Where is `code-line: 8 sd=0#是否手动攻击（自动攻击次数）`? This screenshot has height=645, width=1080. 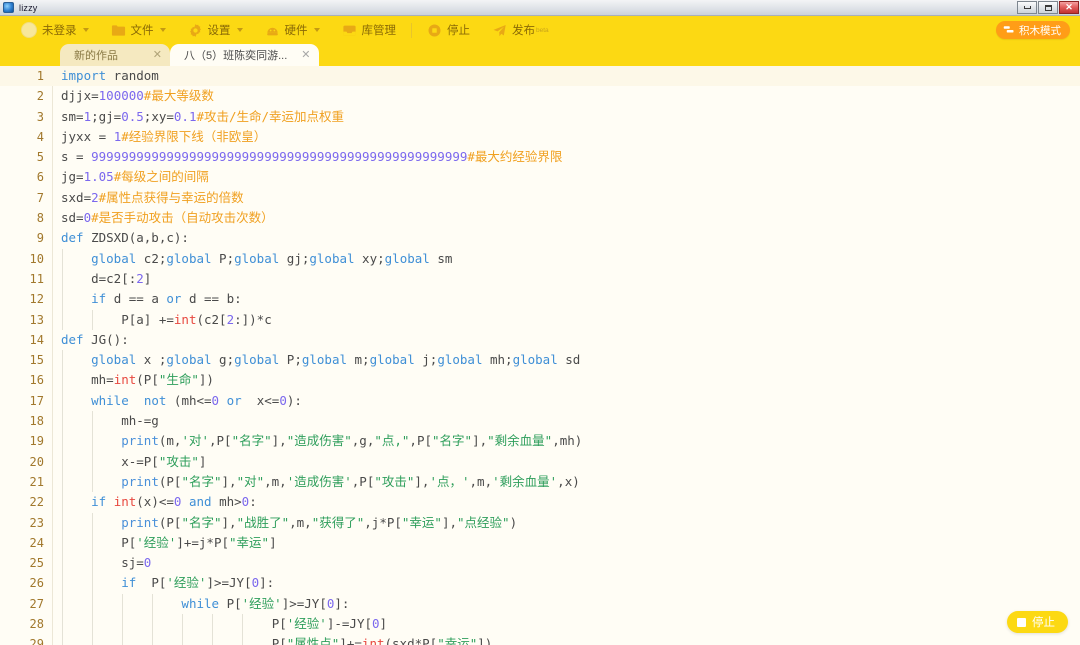
code-line: 8 sd=0#是否手动攻击（自动攻击次数） is located at coordinates (540, 218).